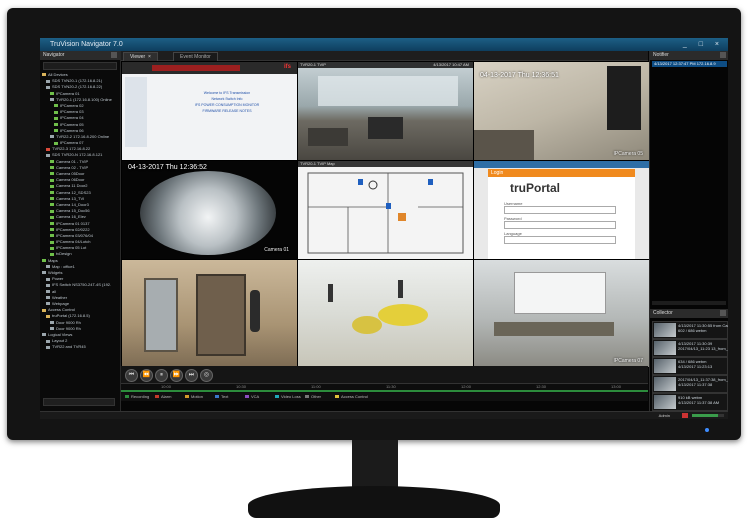 This screenshot has height=529, width=748. Describe the element at coordinates (723, 313) in the screenshot. I see `collector-menu-button` at that location.